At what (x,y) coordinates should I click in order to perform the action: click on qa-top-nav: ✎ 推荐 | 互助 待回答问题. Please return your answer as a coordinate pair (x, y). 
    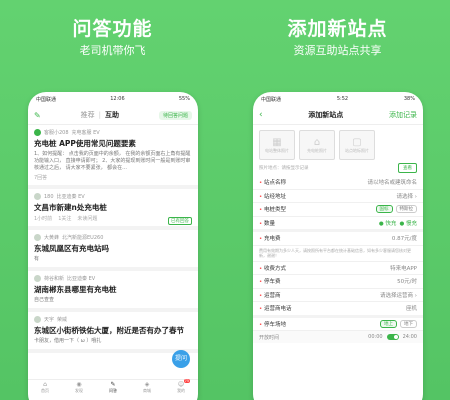
    Looking at the image, I should click on (113, 115).